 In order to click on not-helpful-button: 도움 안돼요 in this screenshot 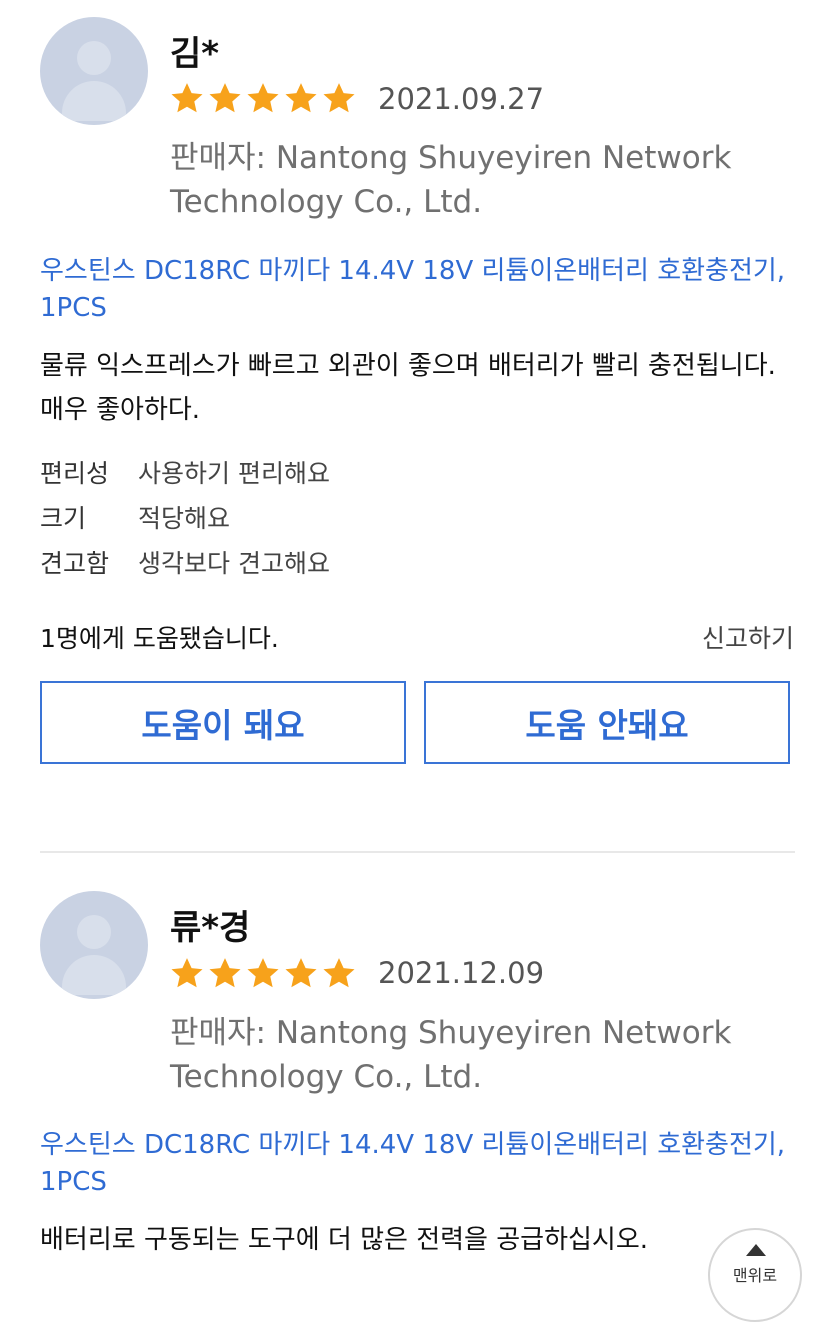, I will do `click(607, 722)`.